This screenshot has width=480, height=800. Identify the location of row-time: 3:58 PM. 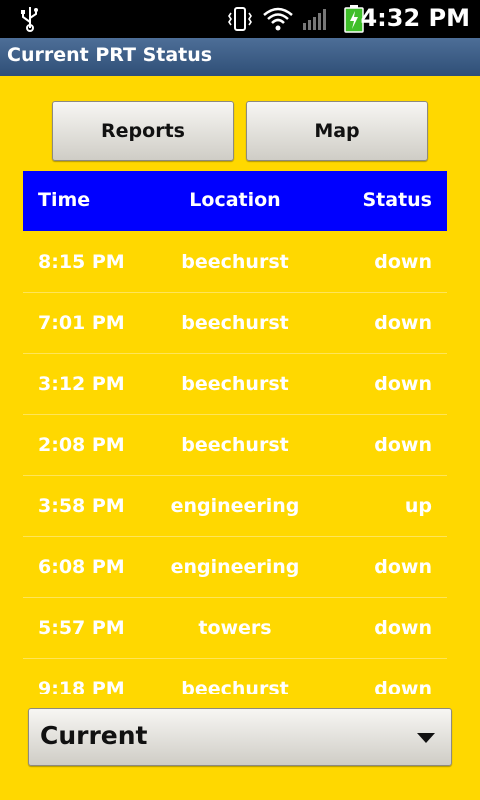
(81, 506).